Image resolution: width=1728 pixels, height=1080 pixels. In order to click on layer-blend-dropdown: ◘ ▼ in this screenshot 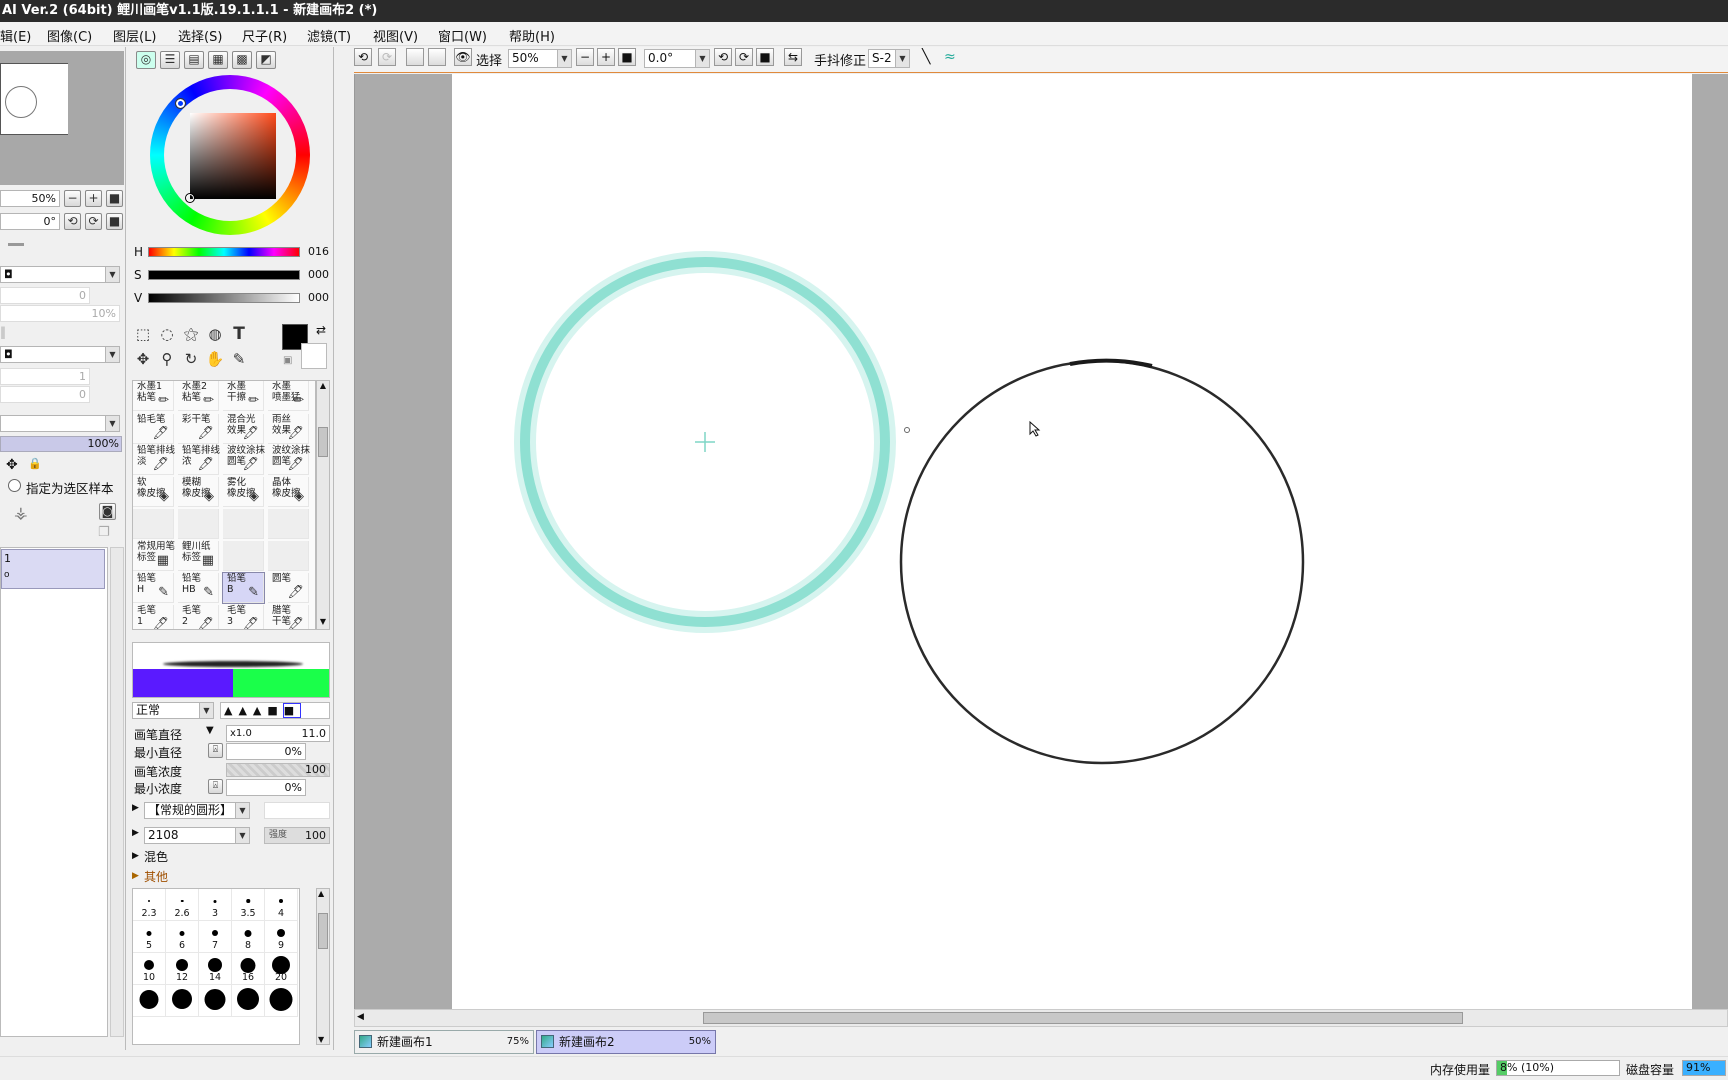, I will do `click(60, 274)`.